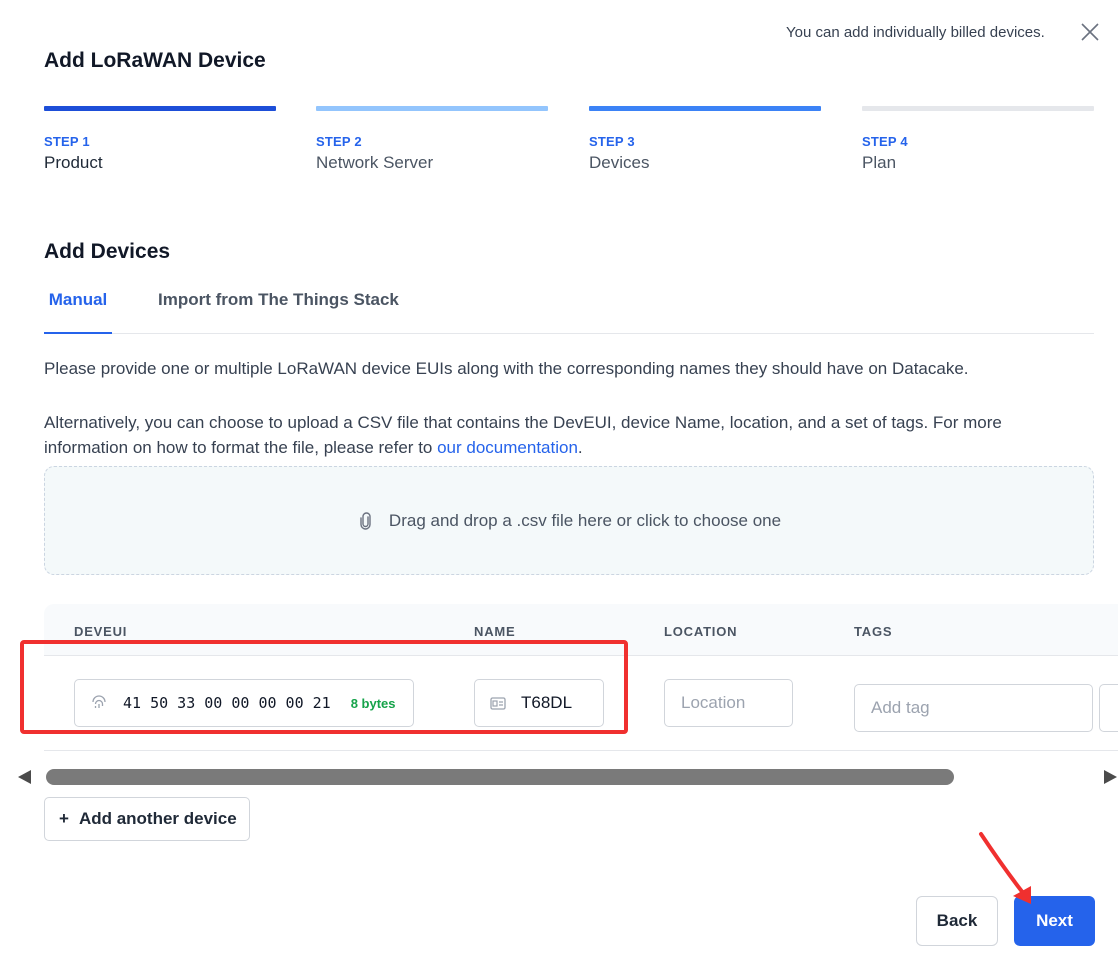  I want to click on documentation-link: our documentation, so click(507, 447).